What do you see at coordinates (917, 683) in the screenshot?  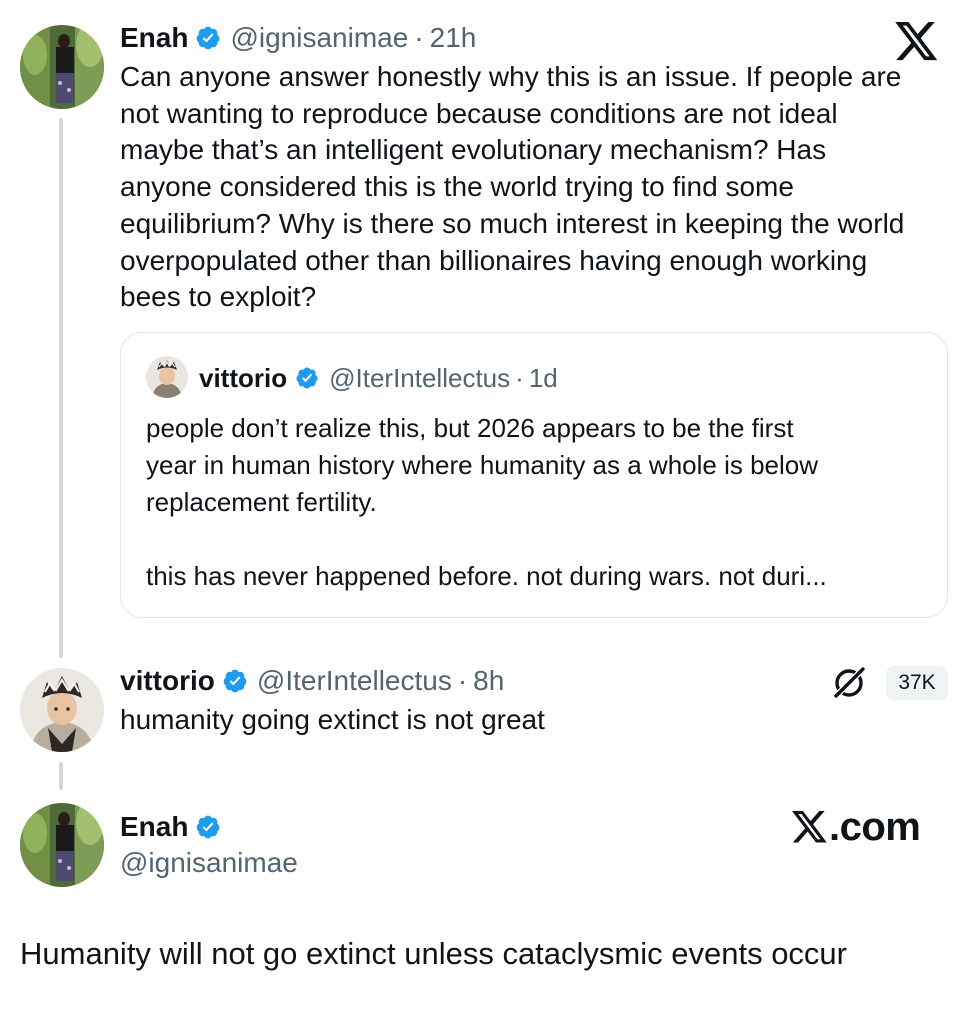 I see `views-count-badge: 37K` at bounding box center [917, 683].